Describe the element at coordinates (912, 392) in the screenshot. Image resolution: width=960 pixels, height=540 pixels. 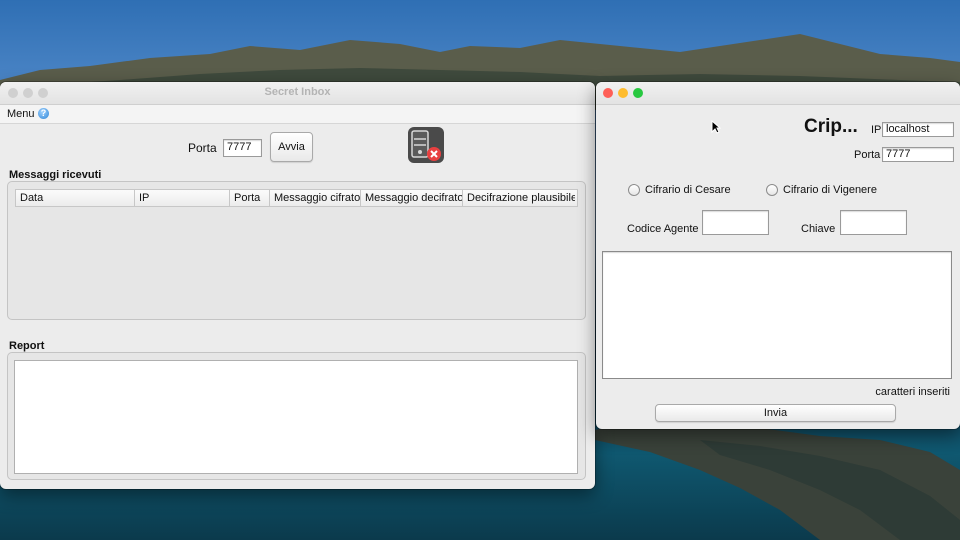
I see `characters-count-label: caratteri inseriti` at that location.